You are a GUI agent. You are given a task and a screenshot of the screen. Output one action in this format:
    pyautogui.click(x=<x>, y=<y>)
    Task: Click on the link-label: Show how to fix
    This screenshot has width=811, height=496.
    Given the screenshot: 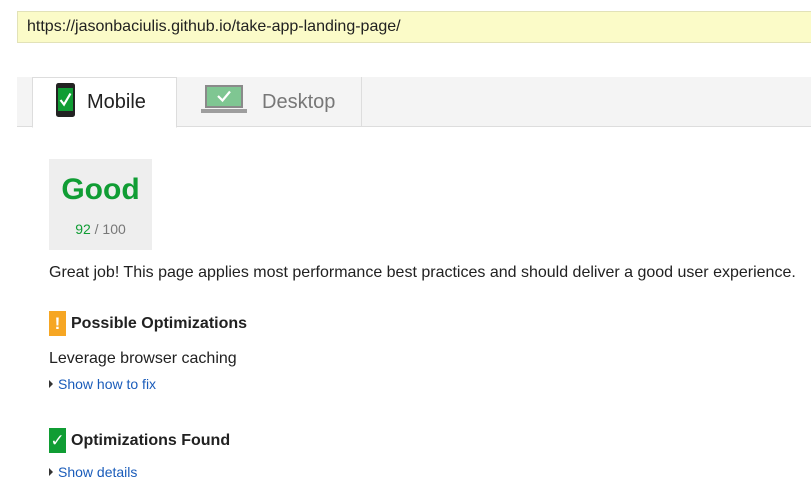 What is the action you would take?
    pyautogui.click(x=107, y=384)
    